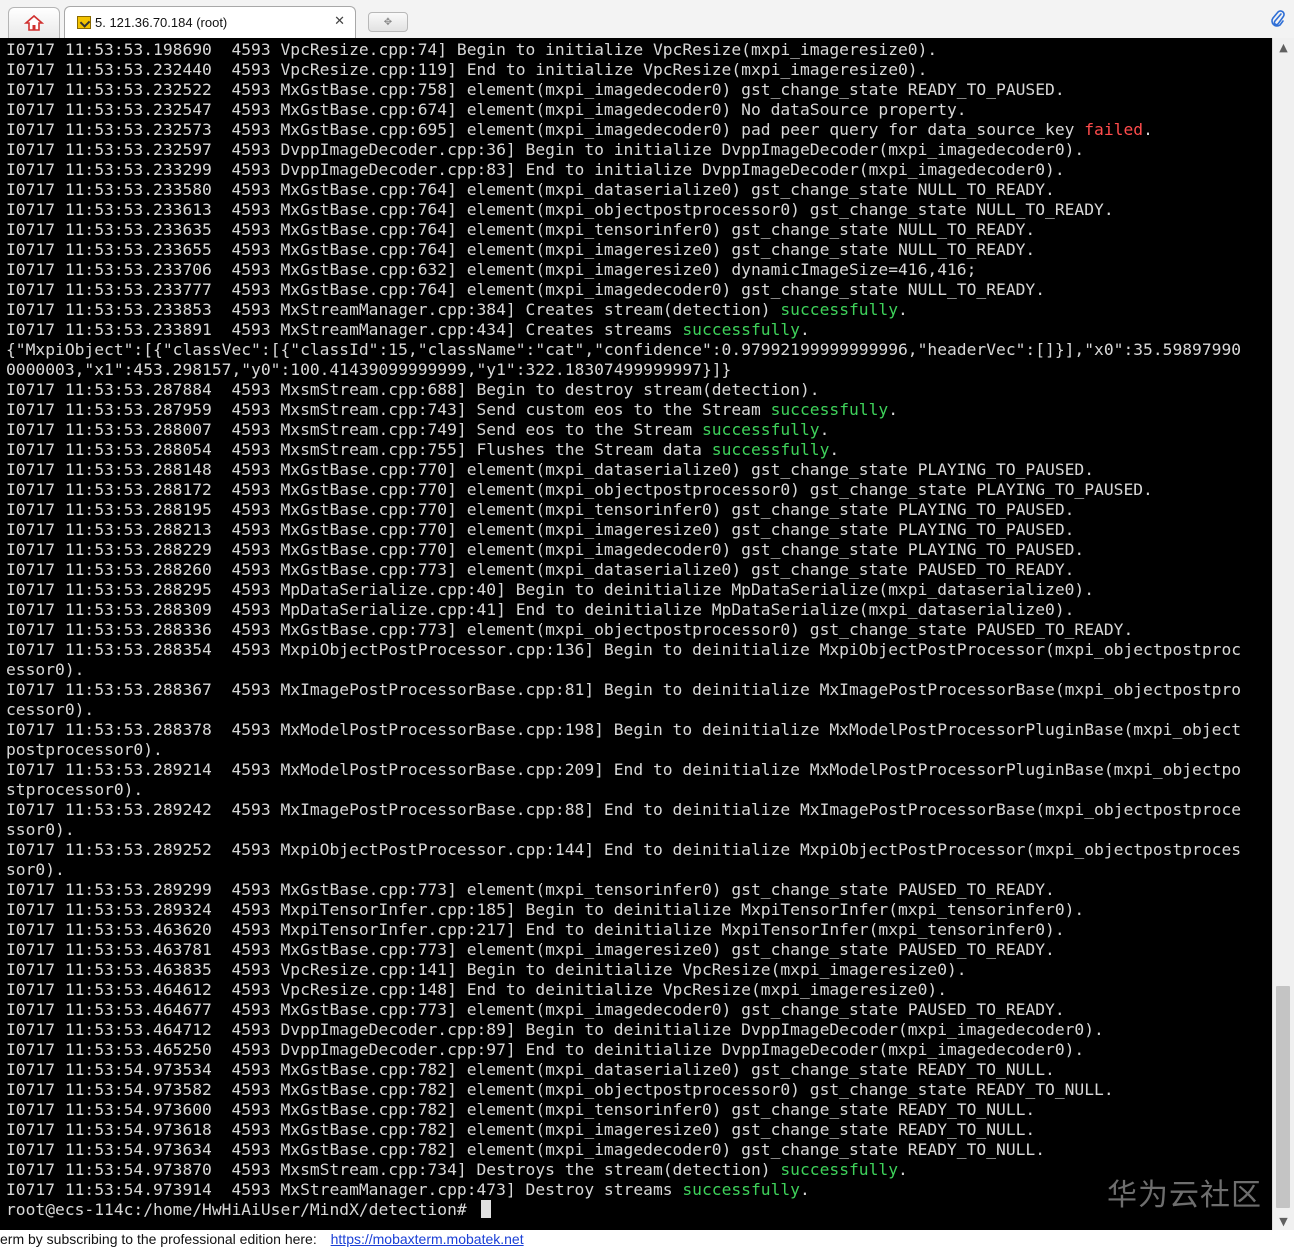 This screenshot has width=1294, height=1249. What do you see at coordinates (639, 790) in the screenshot?
I see `terminal-line: stprocessor0).` at bounding box center [639, 790].